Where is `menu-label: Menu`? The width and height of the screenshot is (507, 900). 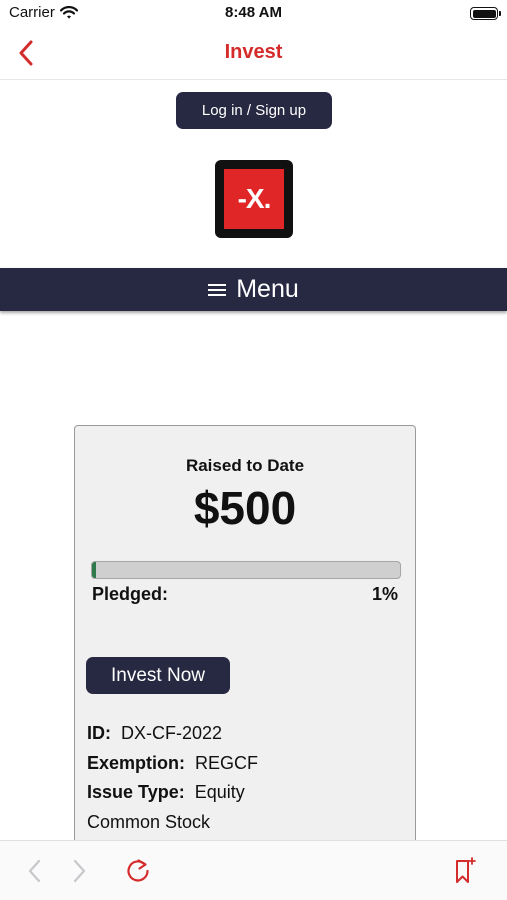 menu-label: Menu is located at coordinates (267, 289).